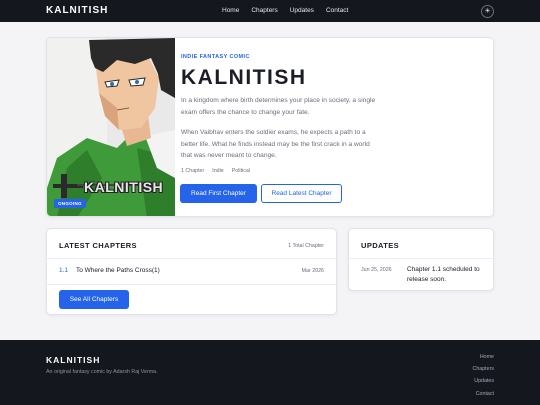  I want to click on footer-link-home: Home, so click(483, 357).